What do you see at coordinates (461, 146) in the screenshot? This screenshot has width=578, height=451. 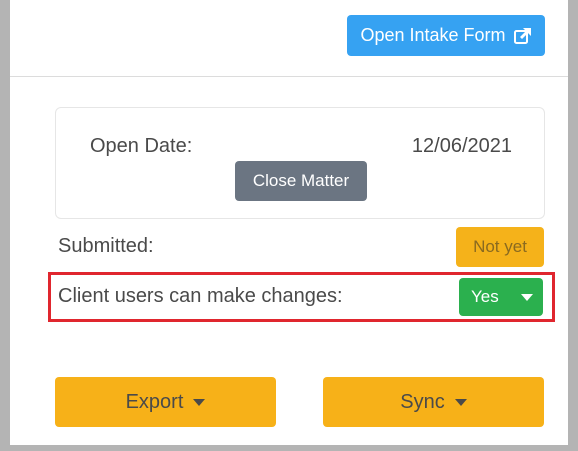 I see `open-date-value: 12/06/2021` at bounding box center [461, 146].